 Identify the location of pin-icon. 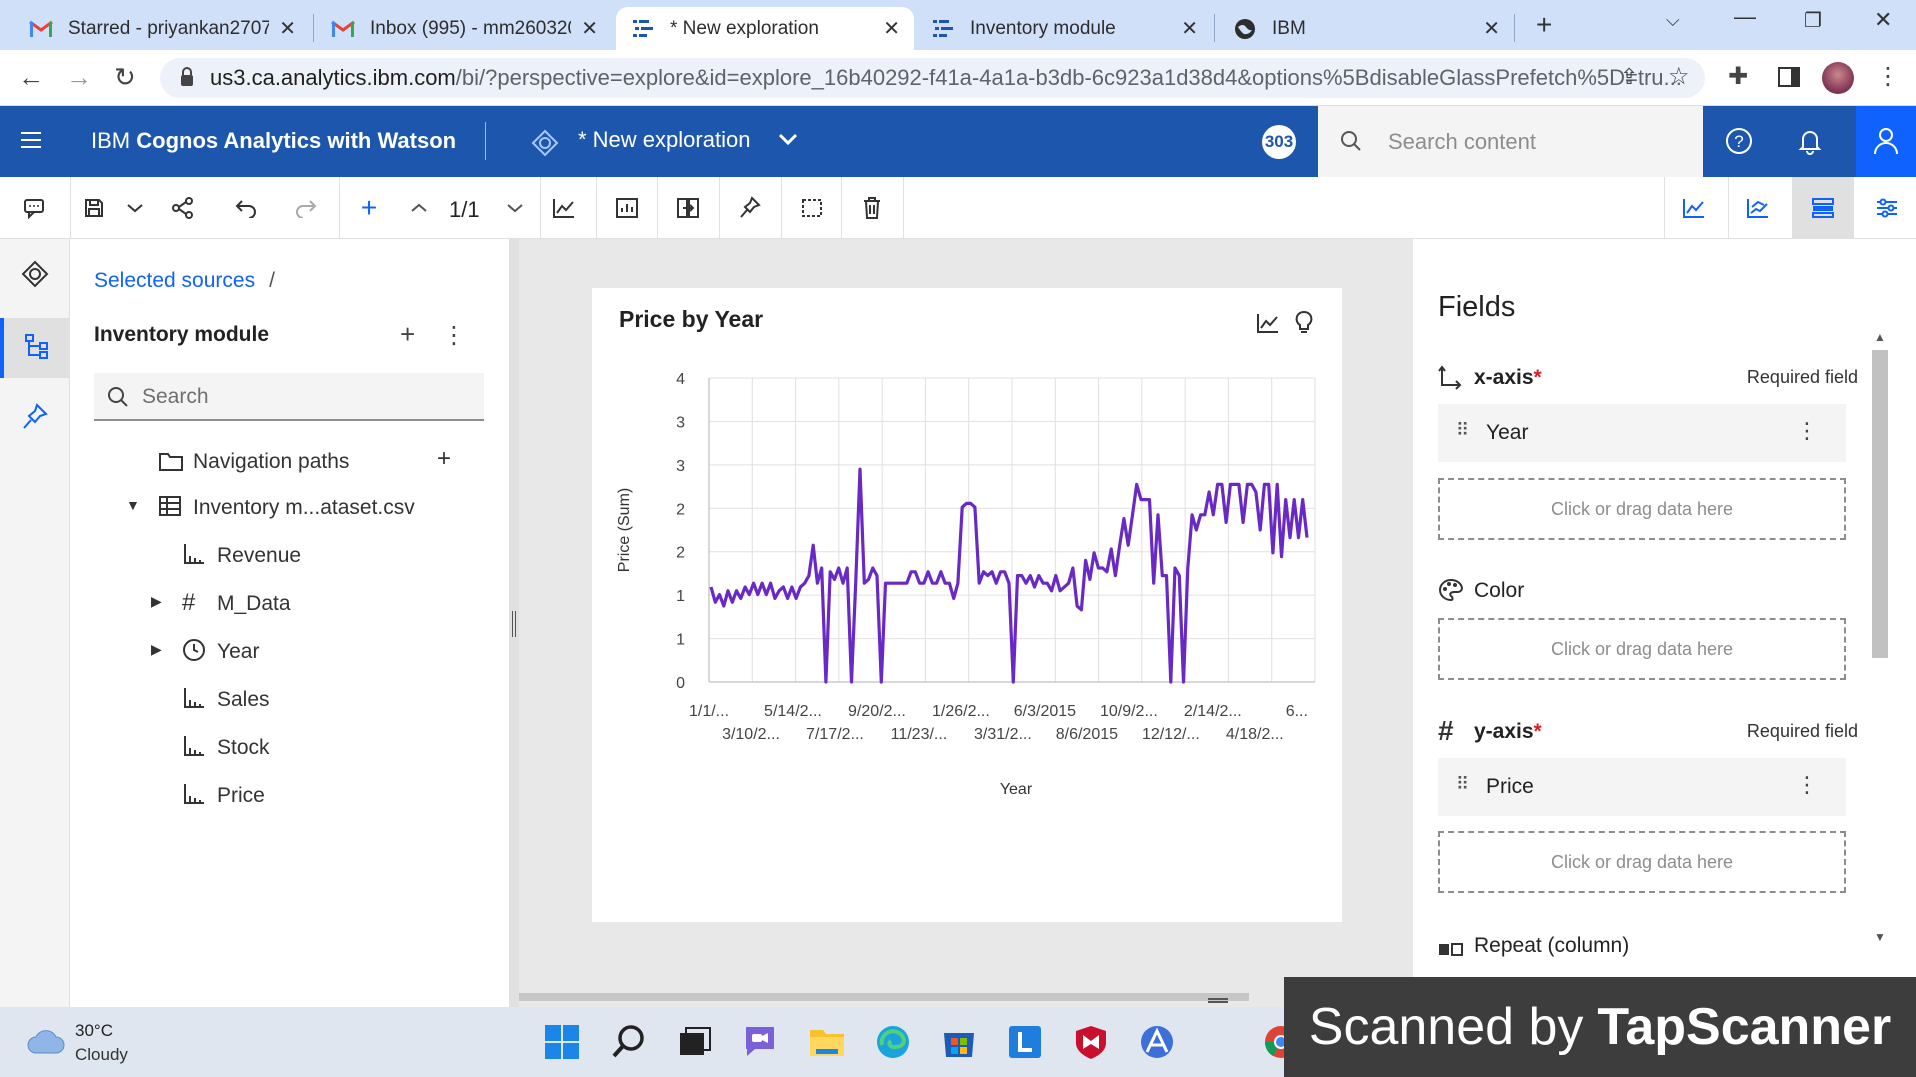
(750, 208).